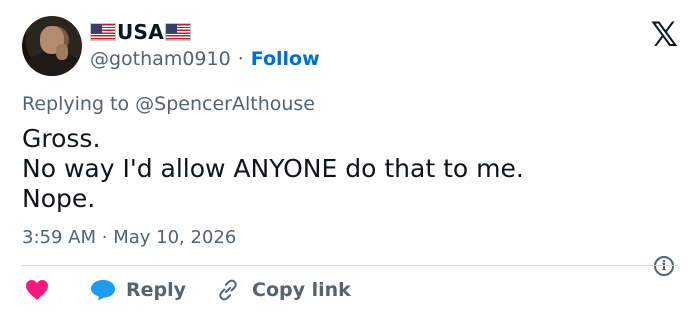 Image resolution: width=700 pixels, height=318 pixels. I want to click on action-bar: Reply Copy link, so click(186, 290).